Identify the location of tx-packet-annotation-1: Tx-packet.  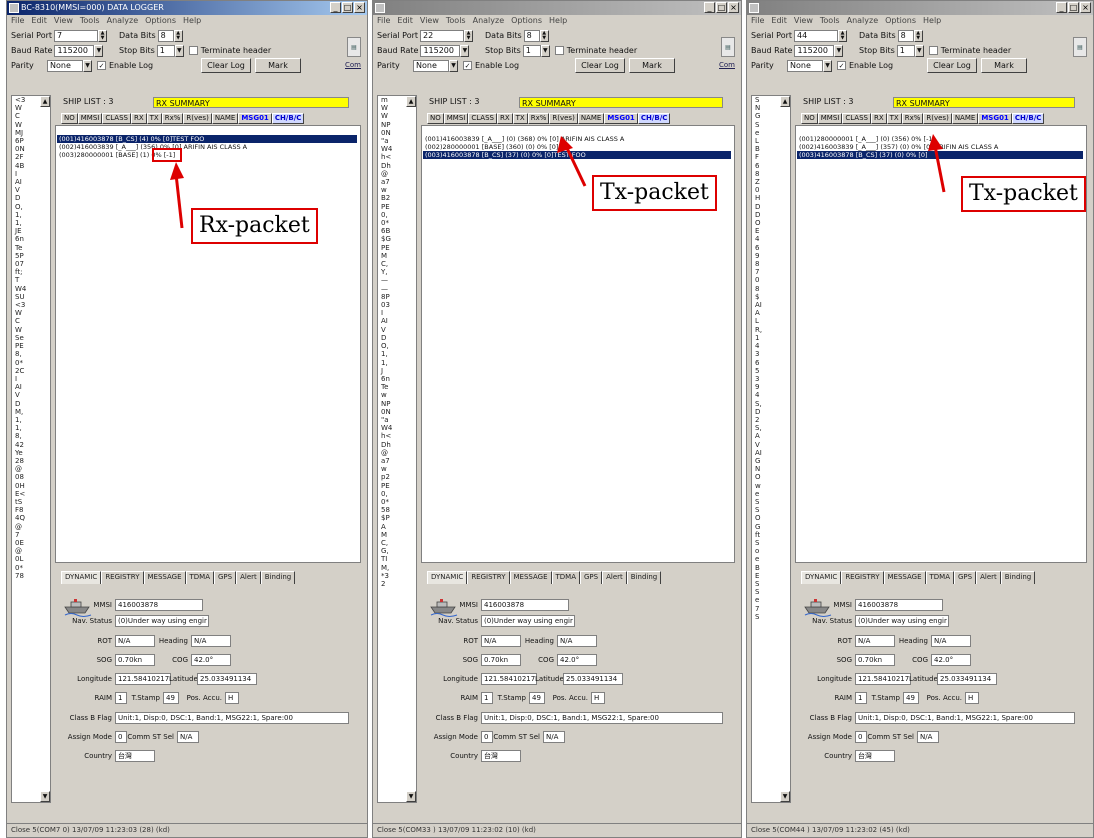
(654, 193).